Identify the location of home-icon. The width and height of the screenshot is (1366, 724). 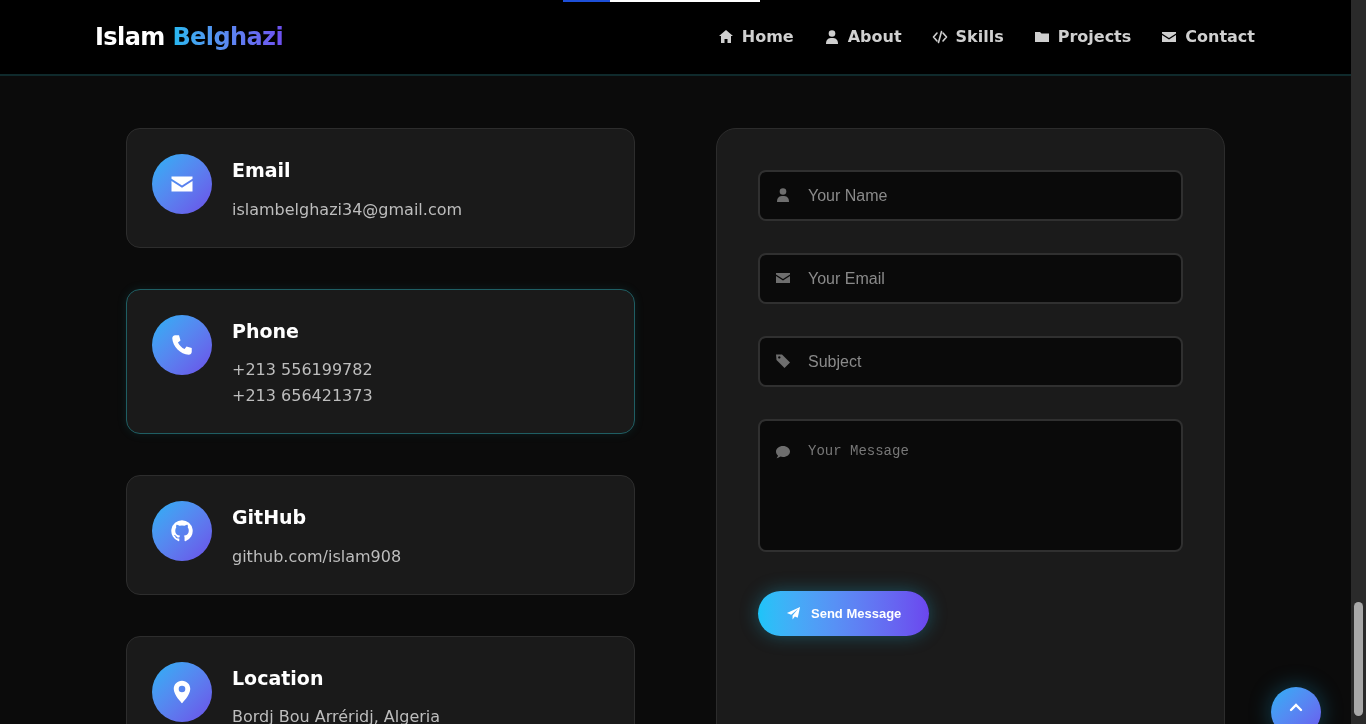
(725, 37).